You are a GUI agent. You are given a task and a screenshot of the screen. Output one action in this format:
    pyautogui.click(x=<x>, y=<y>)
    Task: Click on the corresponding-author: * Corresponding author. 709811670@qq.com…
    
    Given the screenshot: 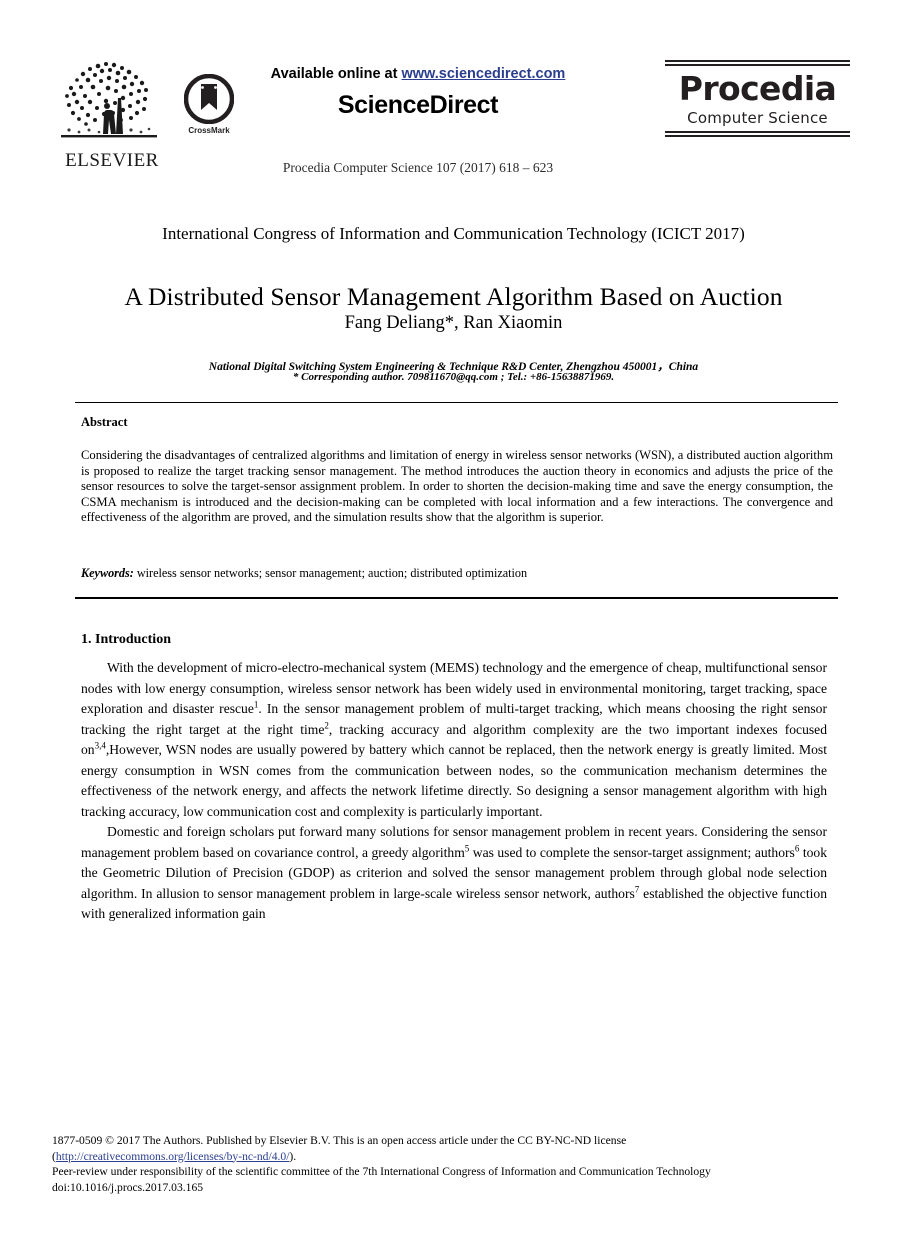 What is the action you would take?
    pyautogui.click(x=453, y=377)
    